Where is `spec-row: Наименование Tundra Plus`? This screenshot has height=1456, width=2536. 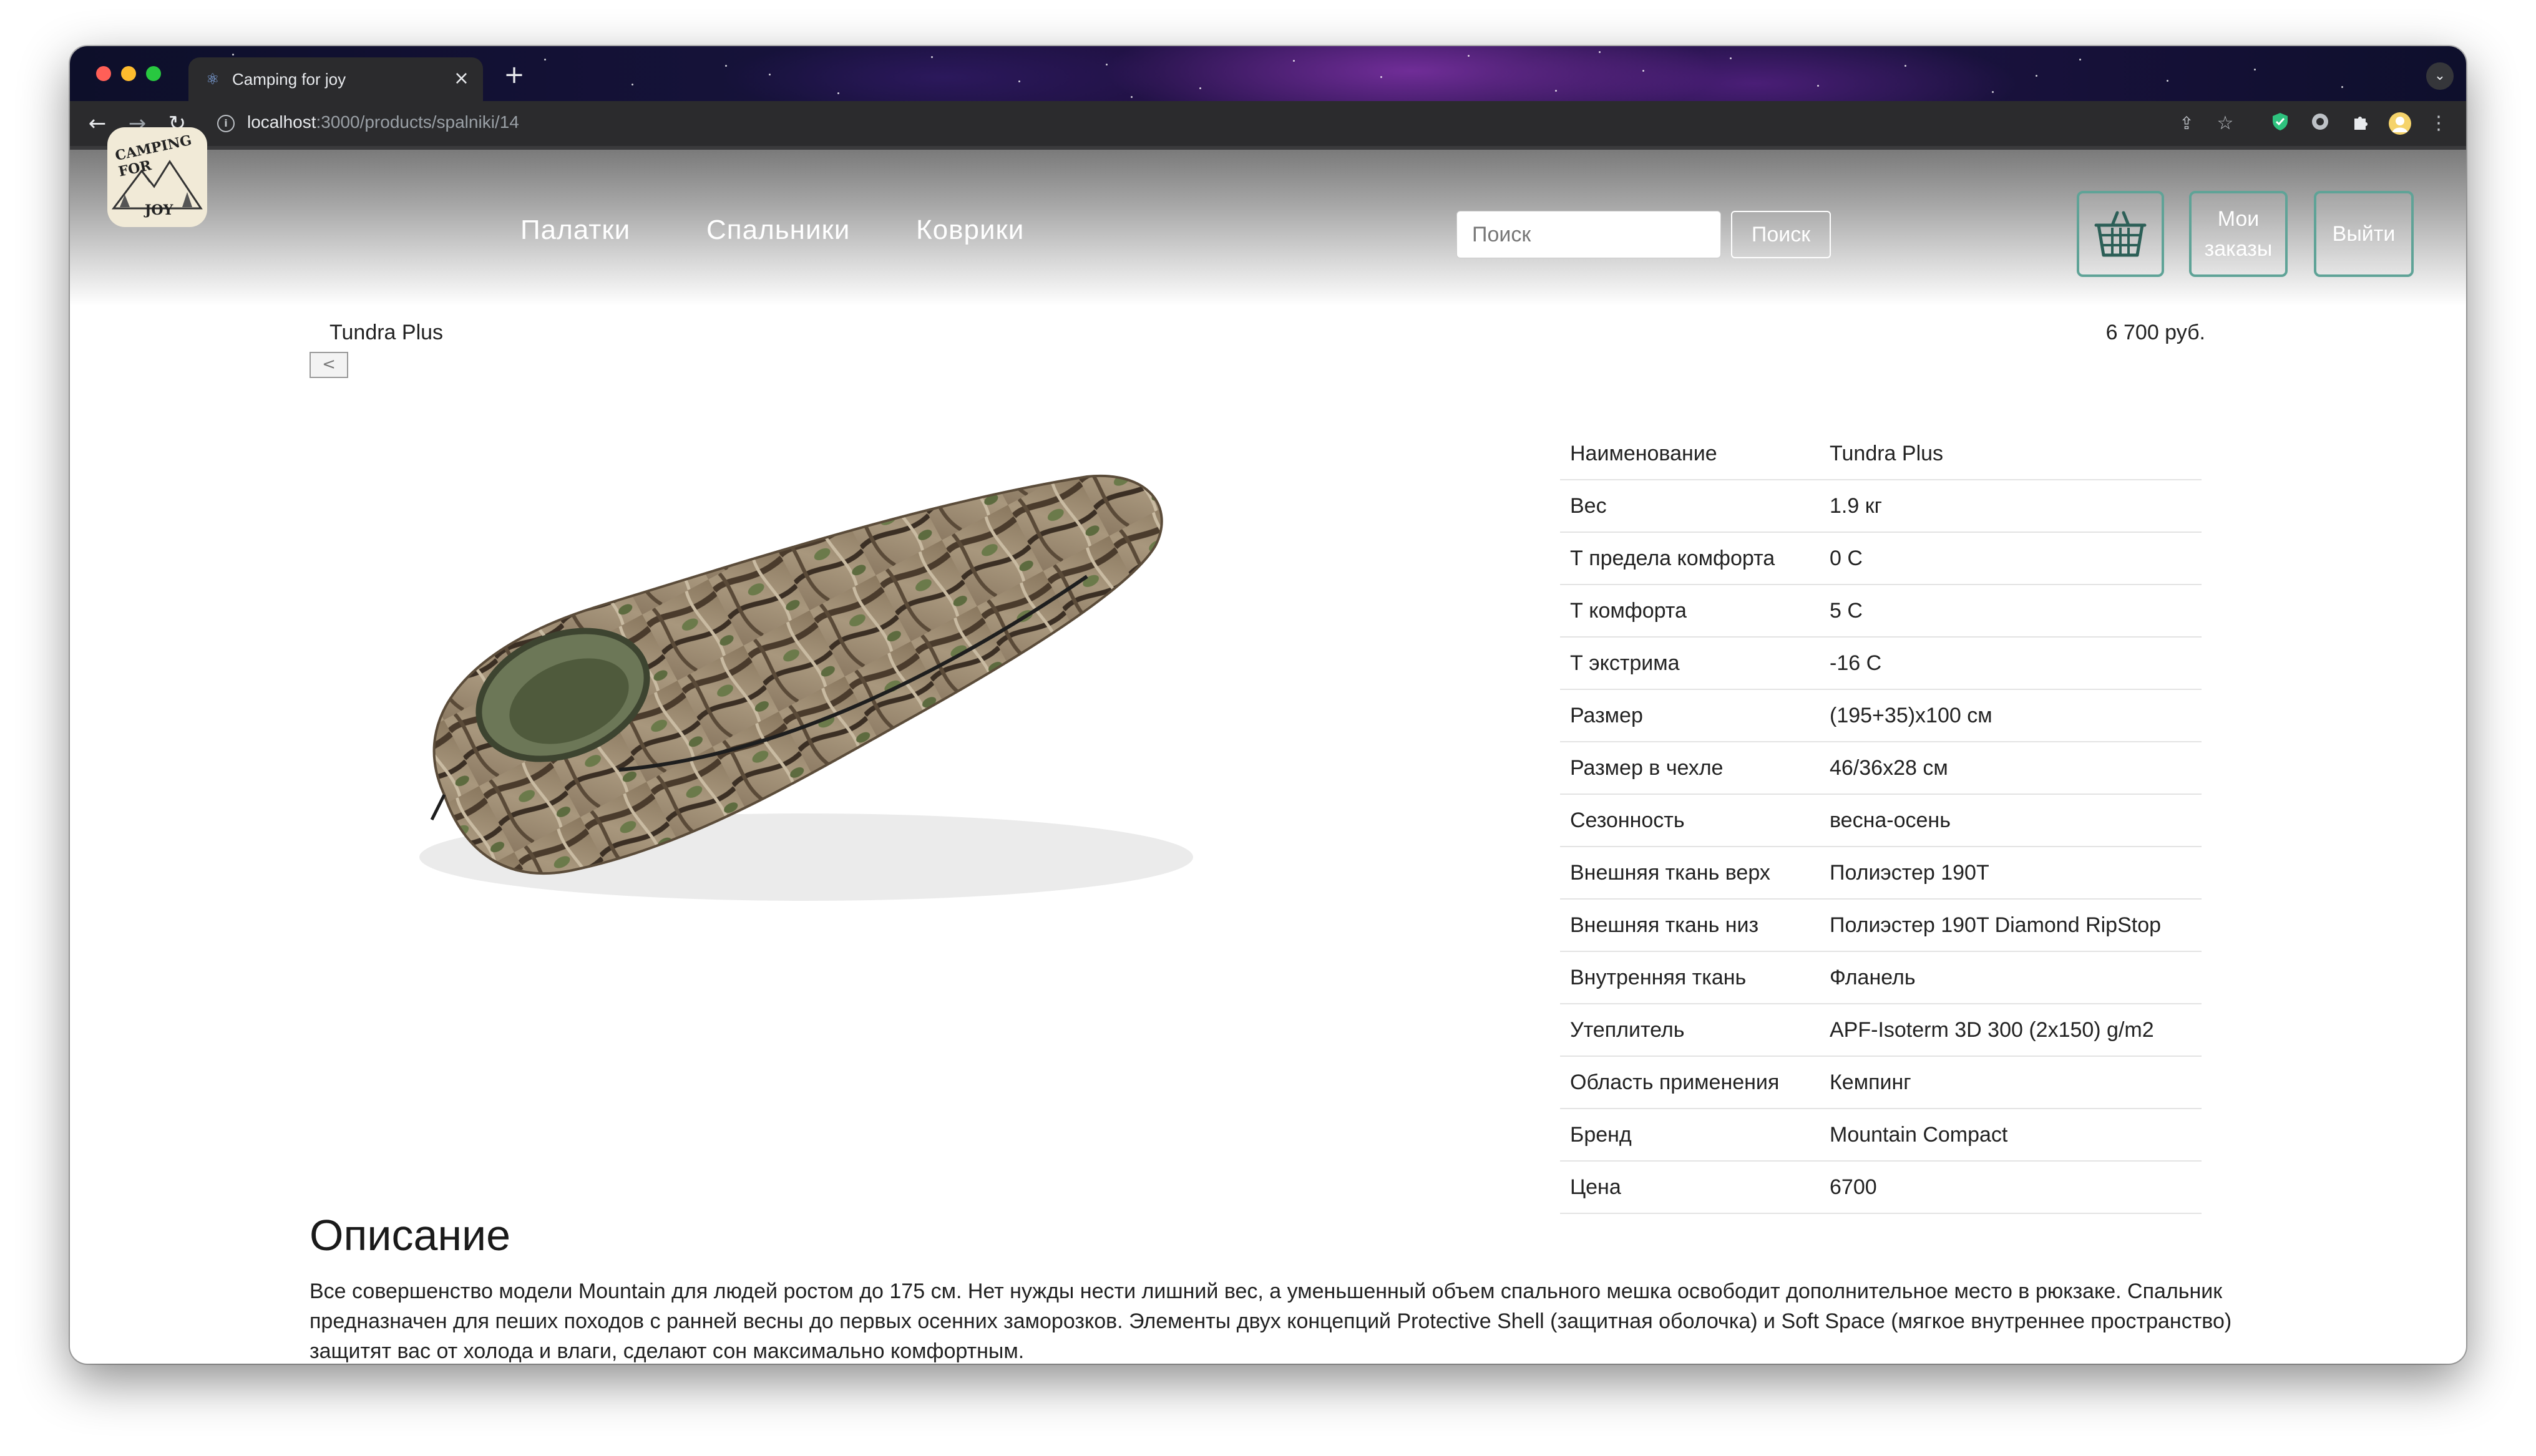 spec-row: Наименование Tundra Plus is located at coordinates (1881, 454).